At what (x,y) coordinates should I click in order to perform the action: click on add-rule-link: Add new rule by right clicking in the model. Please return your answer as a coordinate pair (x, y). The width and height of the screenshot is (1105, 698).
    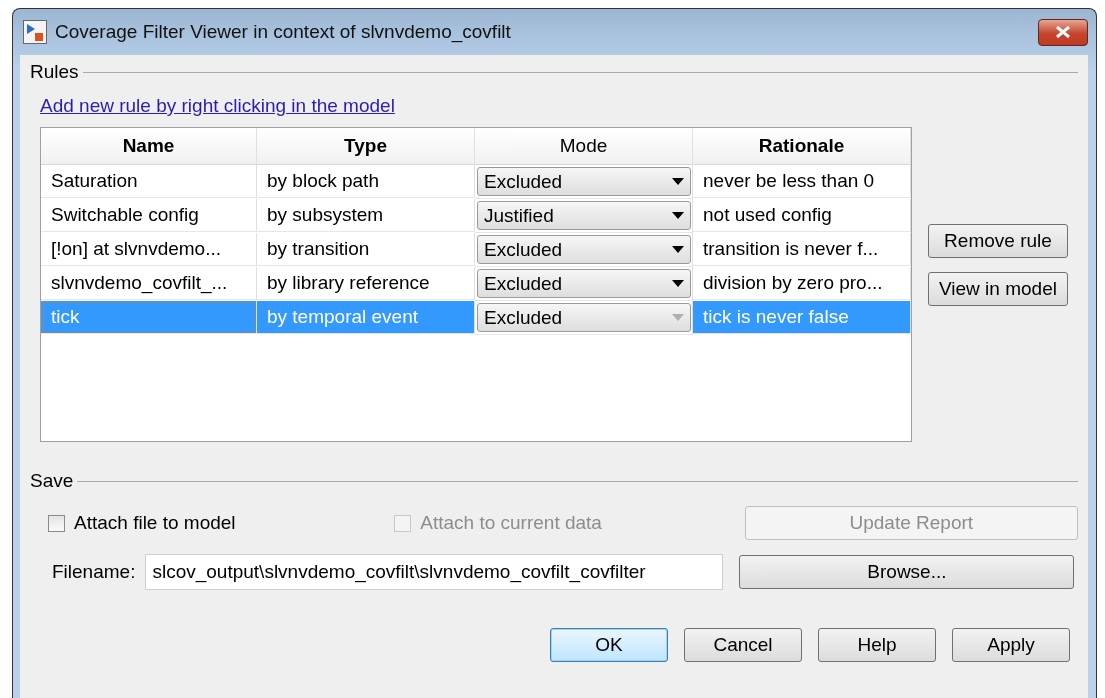
    Looking at the image, I should click on (217, 105).